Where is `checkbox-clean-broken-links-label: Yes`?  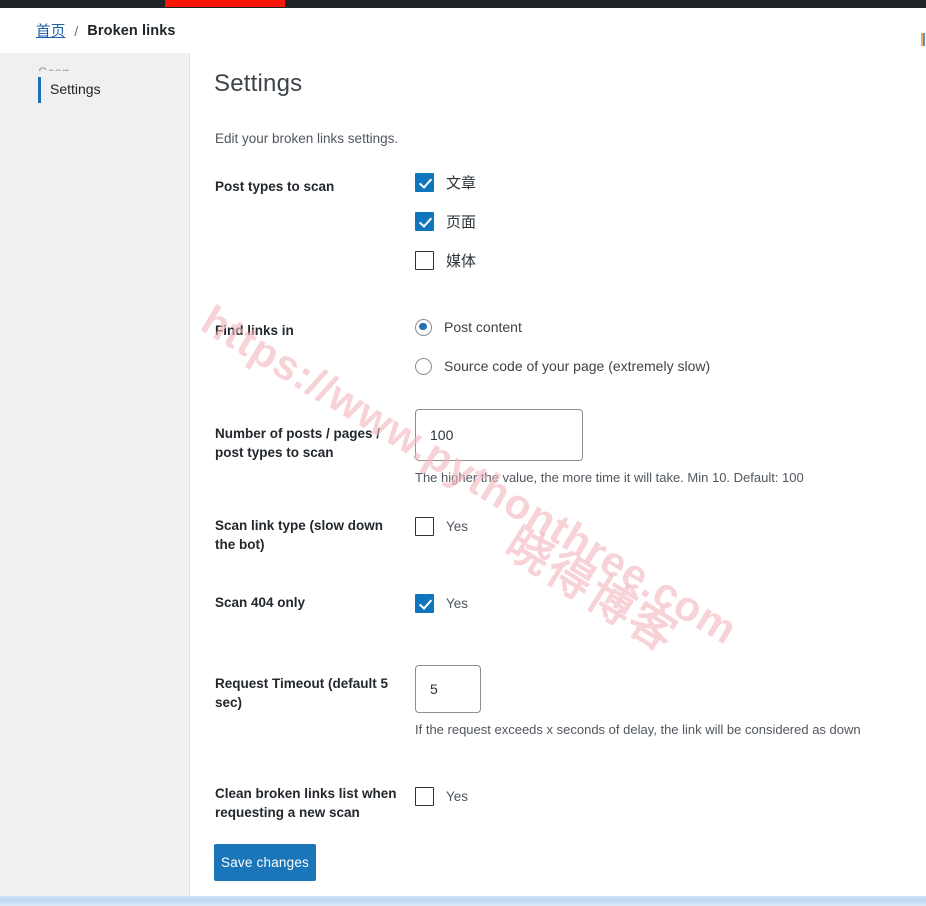 checkbox-clean-broken-links-label: Yes is located at coordinates (457, 796).